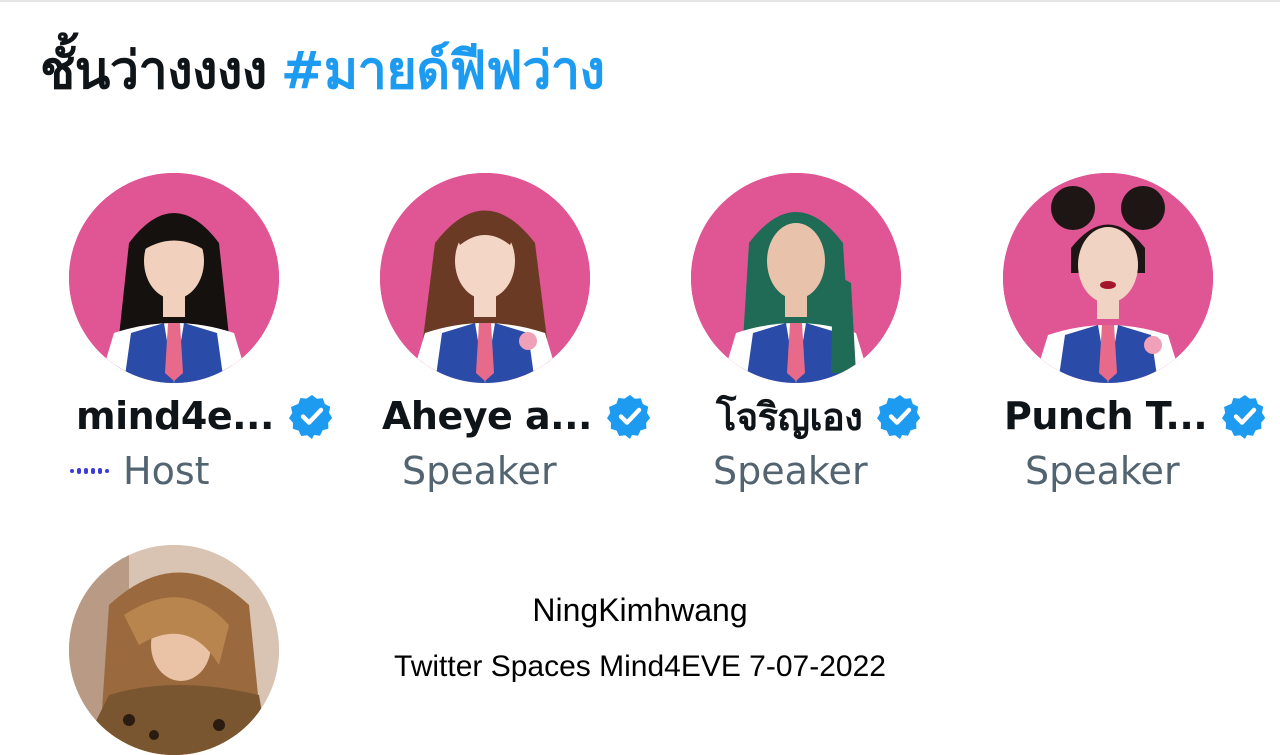 The height and width of the screenshot is (755, 1280). What do you see at coordinates (640, 666) in the screenshot?
I see `overlay-caption-subtitle: Twitter Spaces Mind4EVE 7-07-2022` at bounding box center [640, 666].